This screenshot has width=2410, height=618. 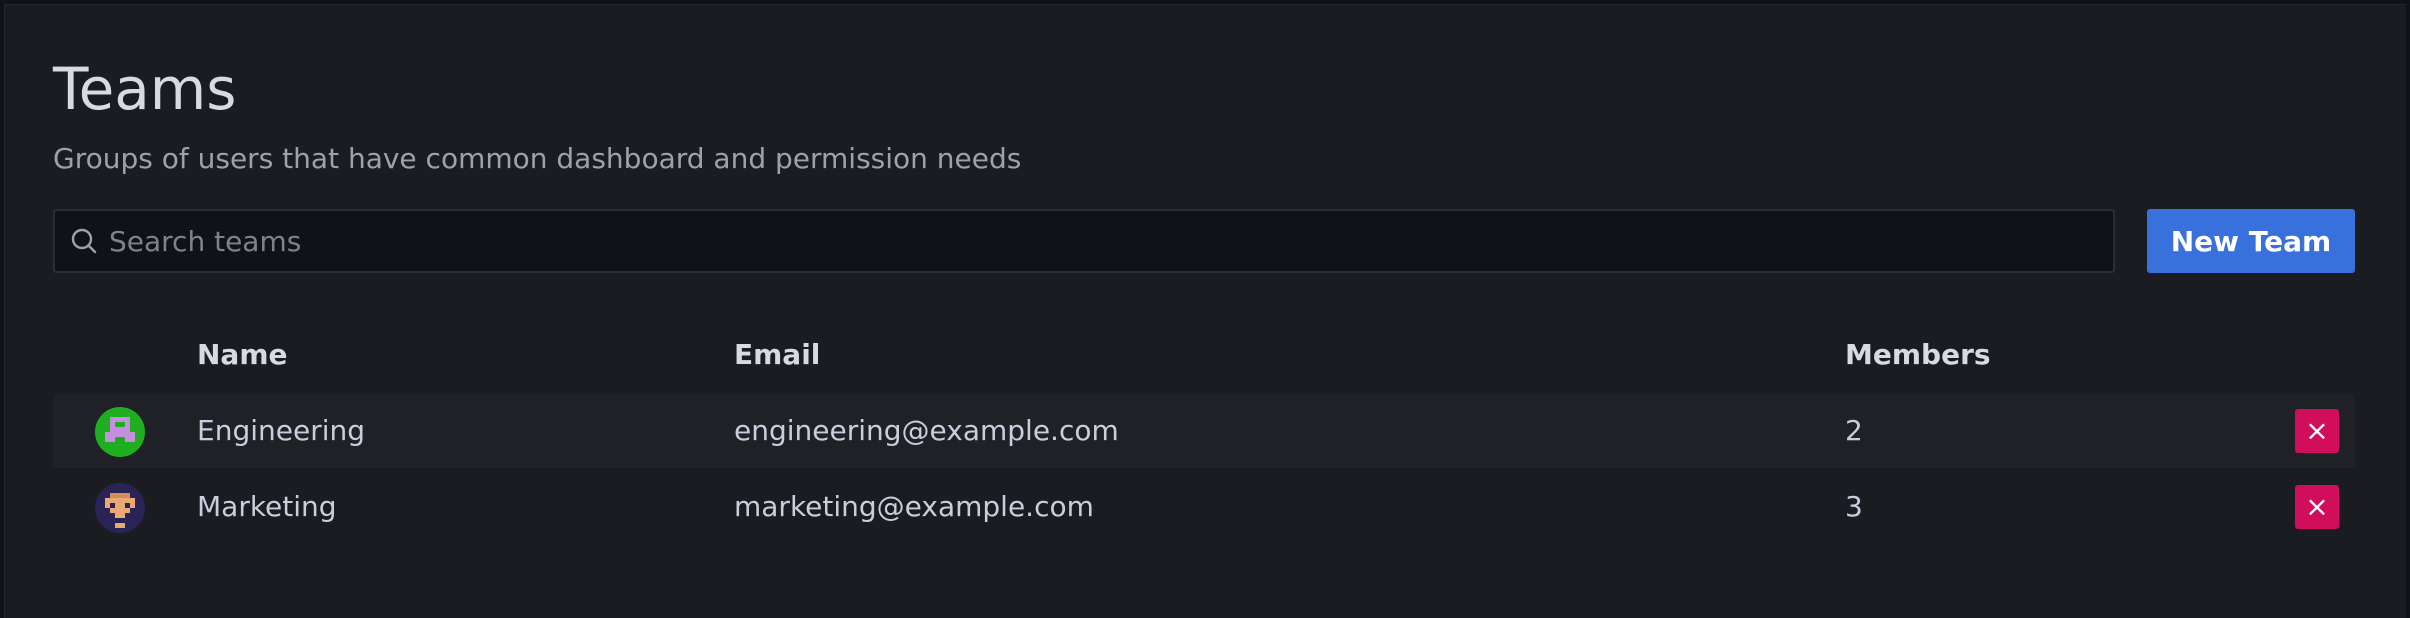 I want to click on column-header-name: Name, so click(x=242, y=354).